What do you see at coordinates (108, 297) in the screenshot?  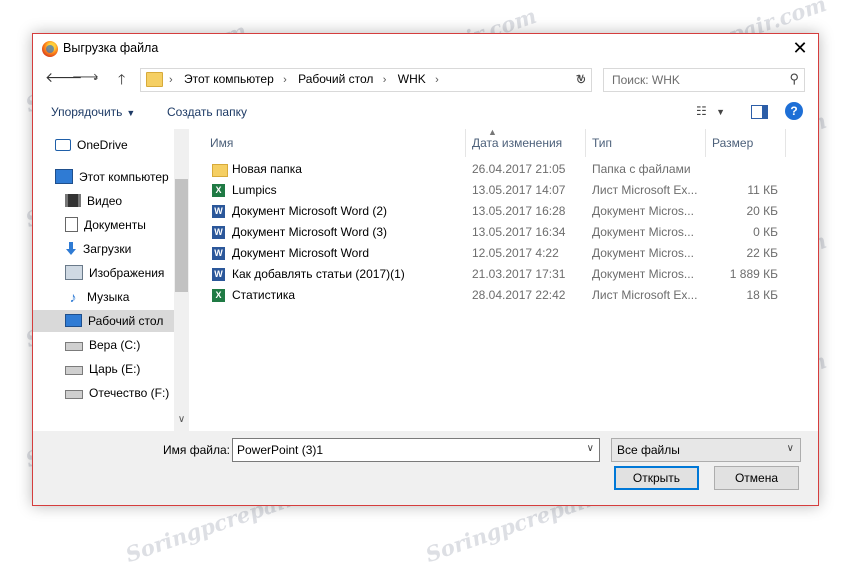 I see `nav-item-label: Музыка` at bounding box center [108, 297].